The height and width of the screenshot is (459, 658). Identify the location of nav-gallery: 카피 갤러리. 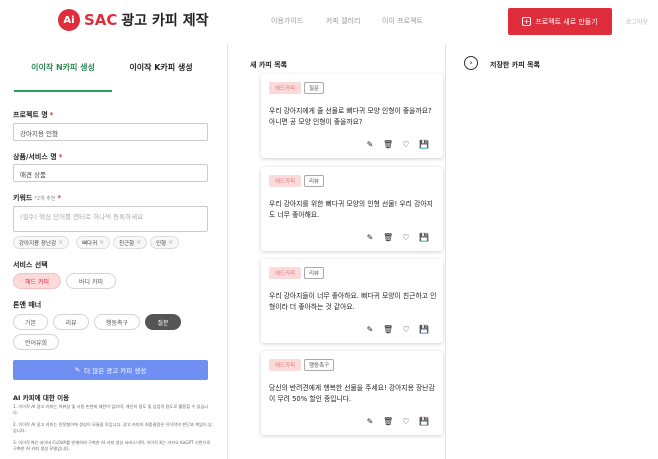
(343, 21).